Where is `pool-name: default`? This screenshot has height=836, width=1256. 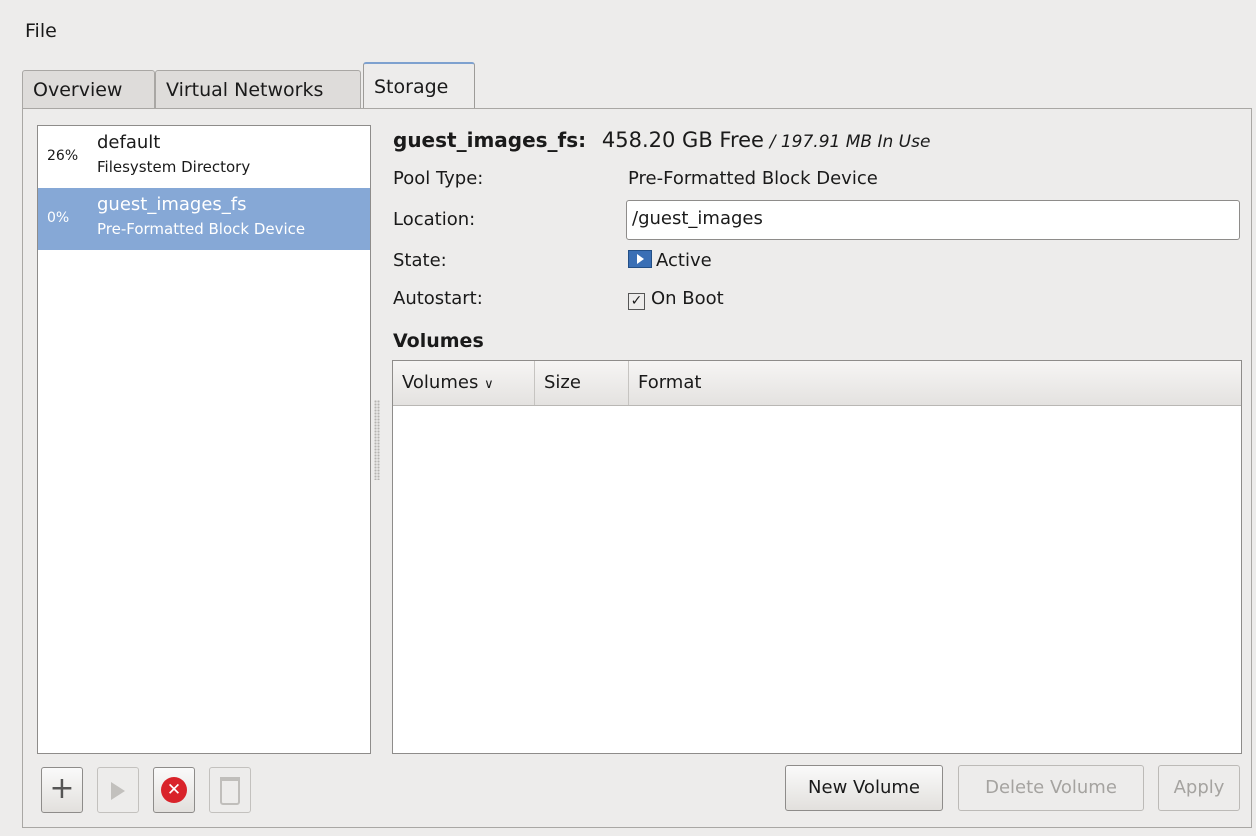 pool-name: default is located at coordinates (129, 142).